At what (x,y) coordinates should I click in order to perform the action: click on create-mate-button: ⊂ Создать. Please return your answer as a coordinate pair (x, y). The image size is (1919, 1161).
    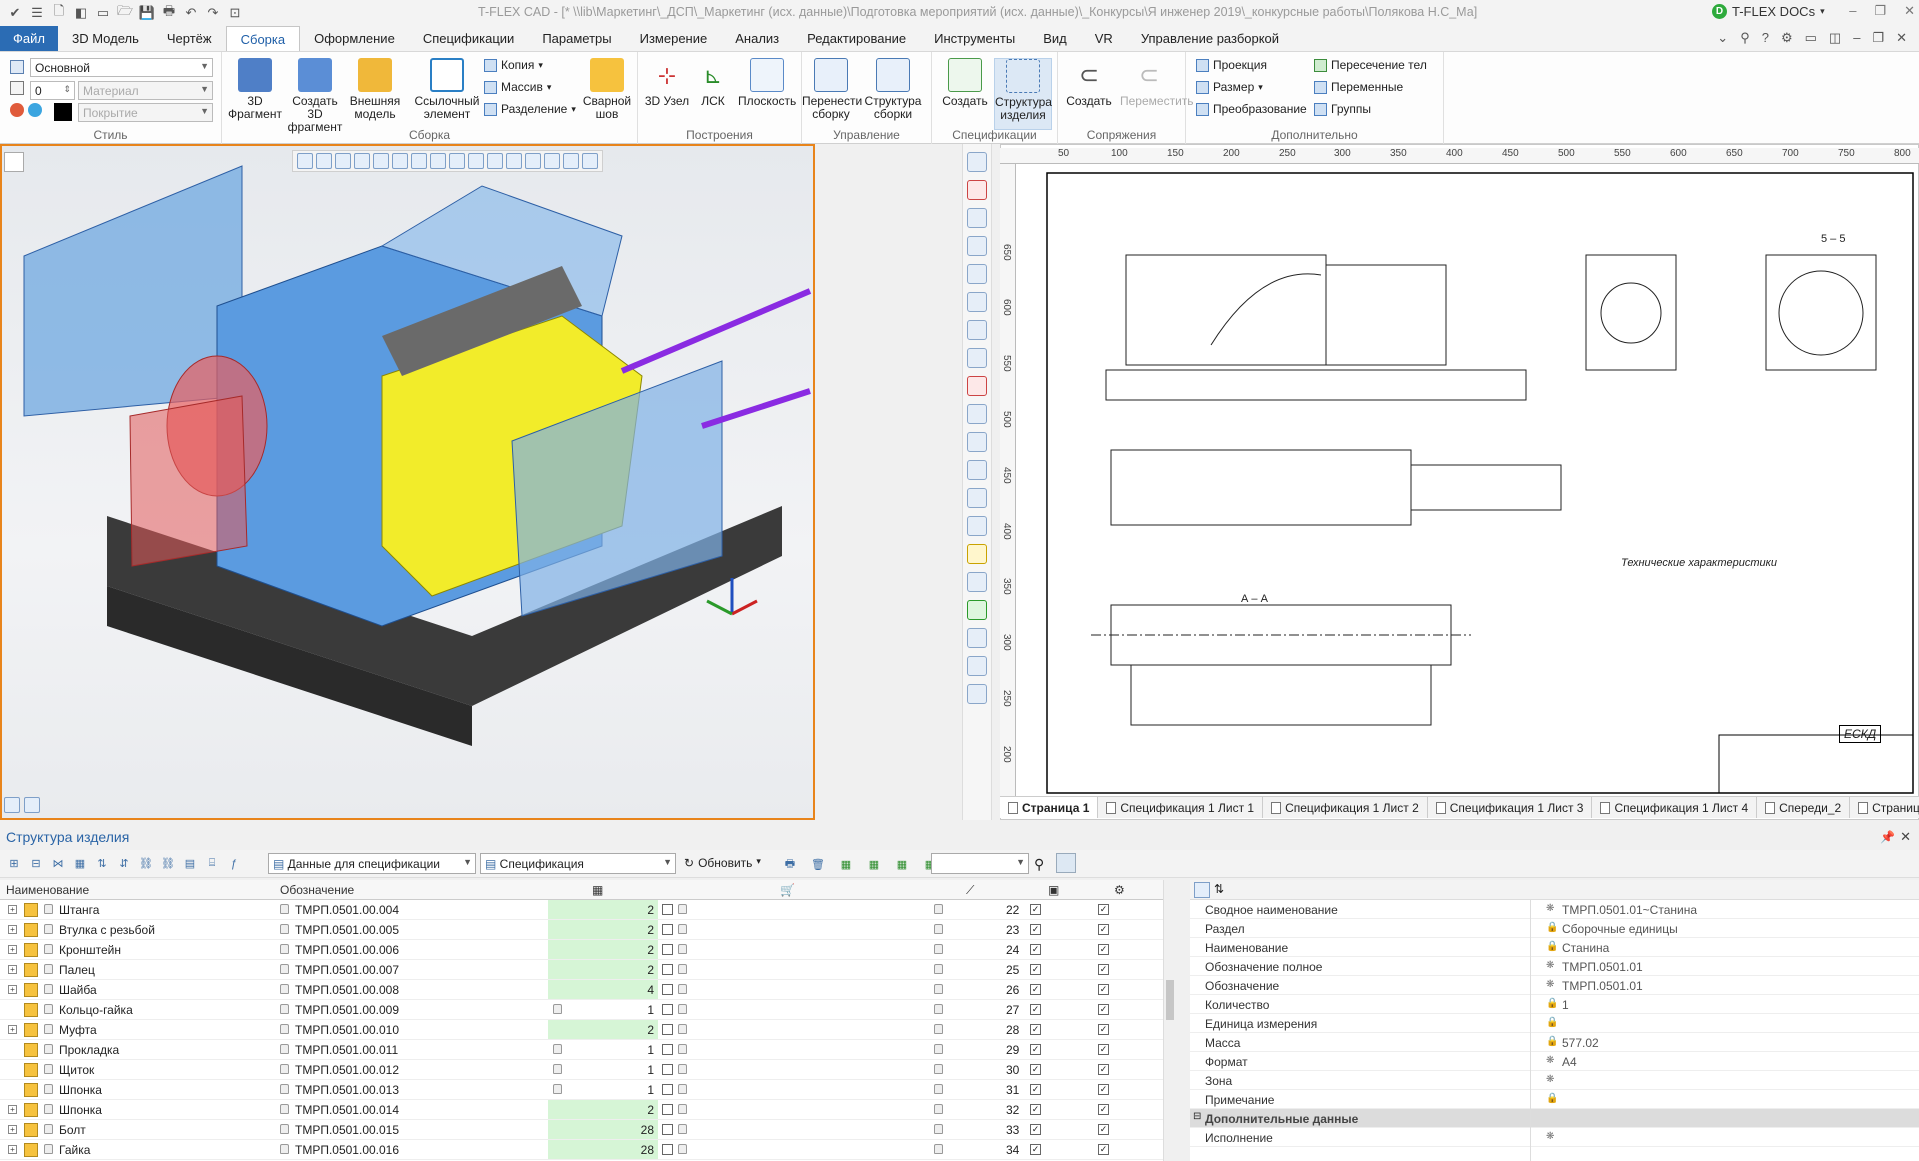
    Looking at the image, I should click on (1089, 83).